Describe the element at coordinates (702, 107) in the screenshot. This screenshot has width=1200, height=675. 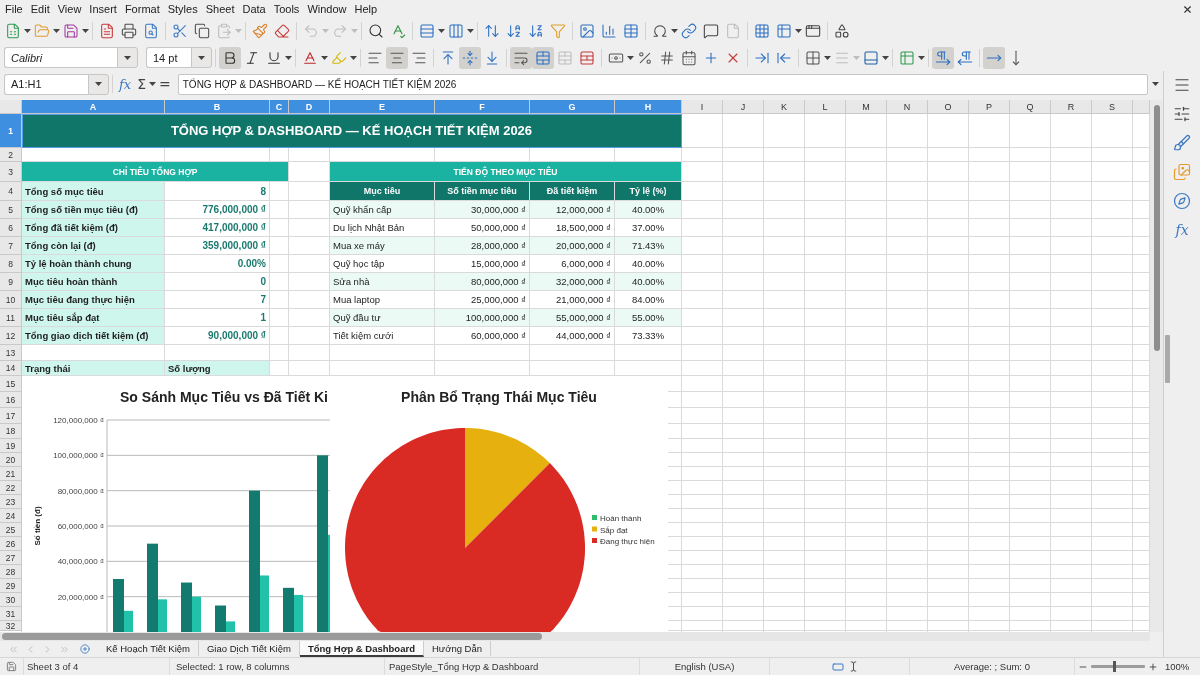
I see `column-header: I` at that location.